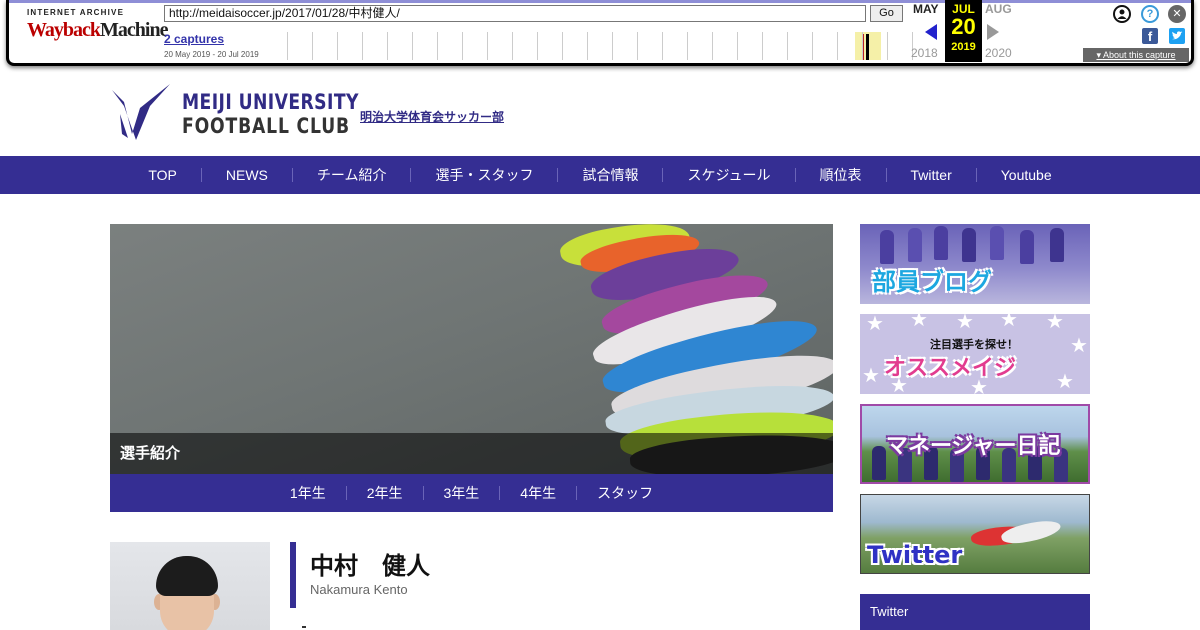  I want to click on banner-twitter-label: Twitter, so click(915, 555).